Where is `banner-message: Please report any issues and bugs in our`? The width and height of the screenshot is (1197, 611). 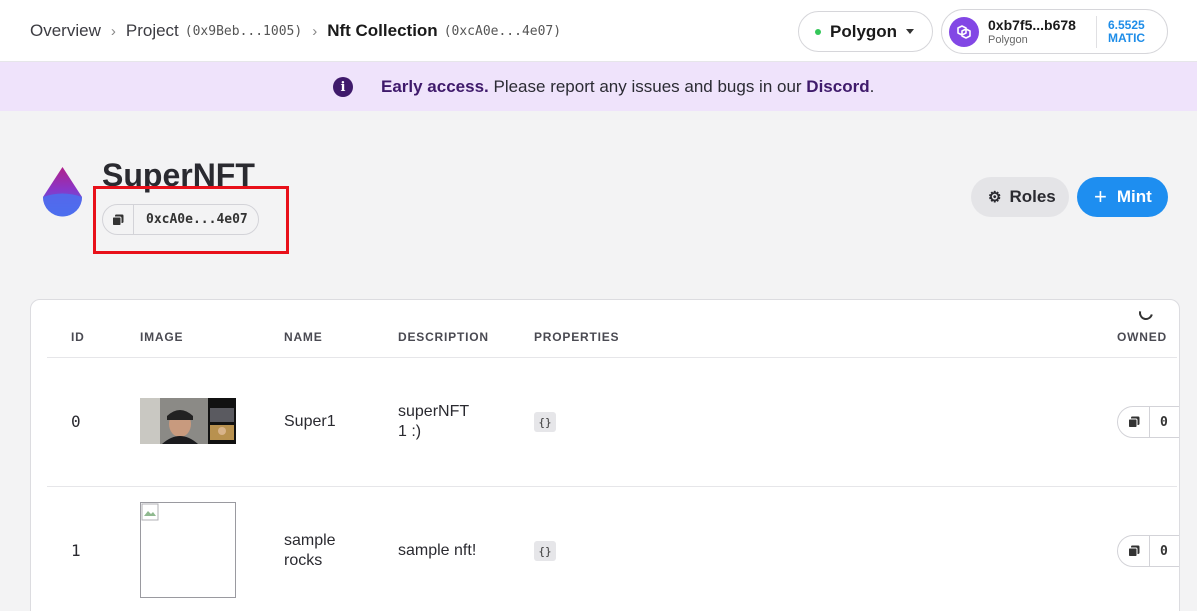 banner-message: Please report any issues and bugs in our is located at coordinates (647, 86).